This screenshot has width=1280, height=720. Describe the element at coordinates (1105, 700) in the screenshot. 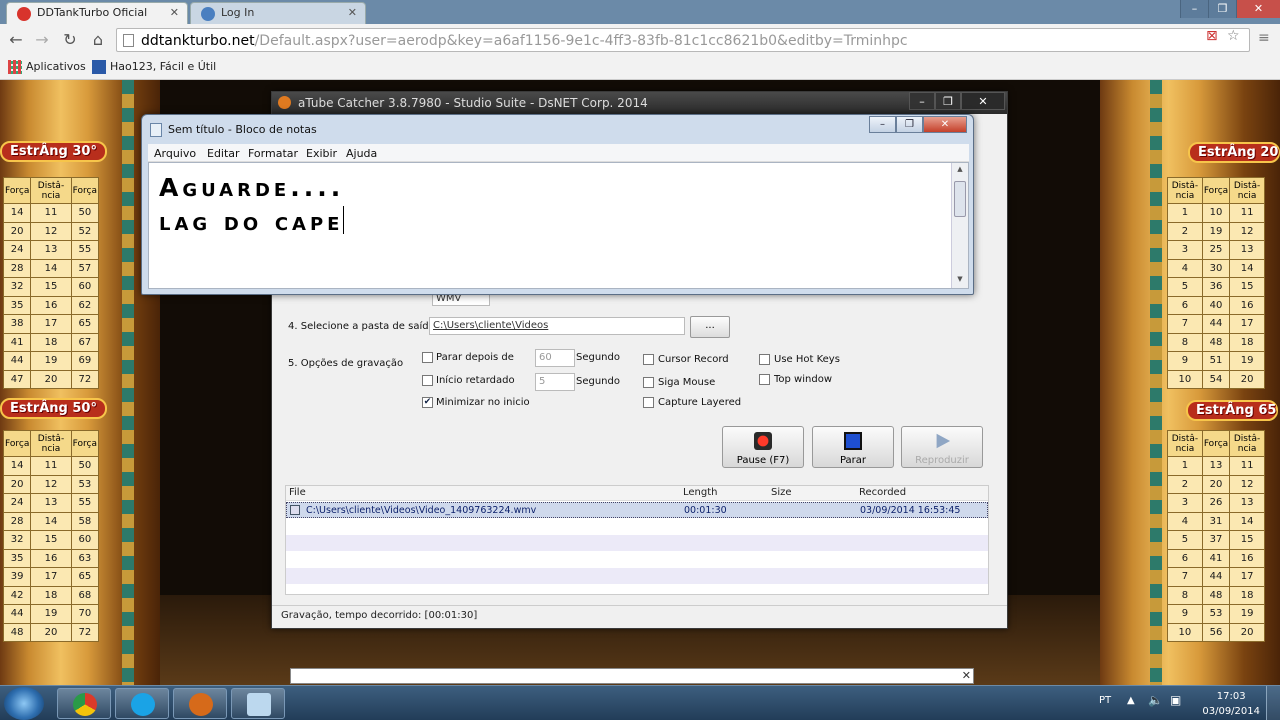

I see `language-indicator: PT` at that location.